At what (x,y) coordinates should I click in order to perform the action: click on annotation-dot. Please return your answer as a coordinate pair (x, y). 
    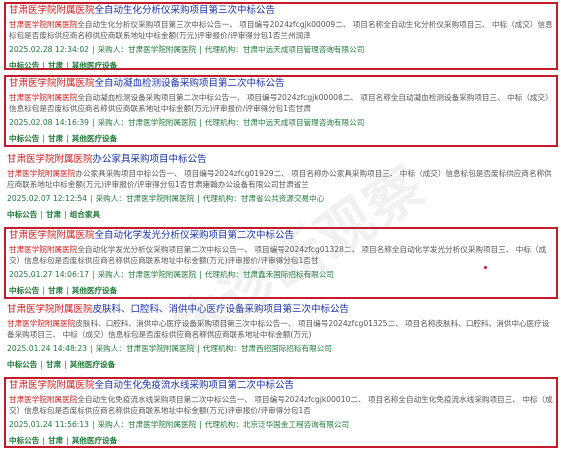
    Looking at the image, I should click on (485, 267).